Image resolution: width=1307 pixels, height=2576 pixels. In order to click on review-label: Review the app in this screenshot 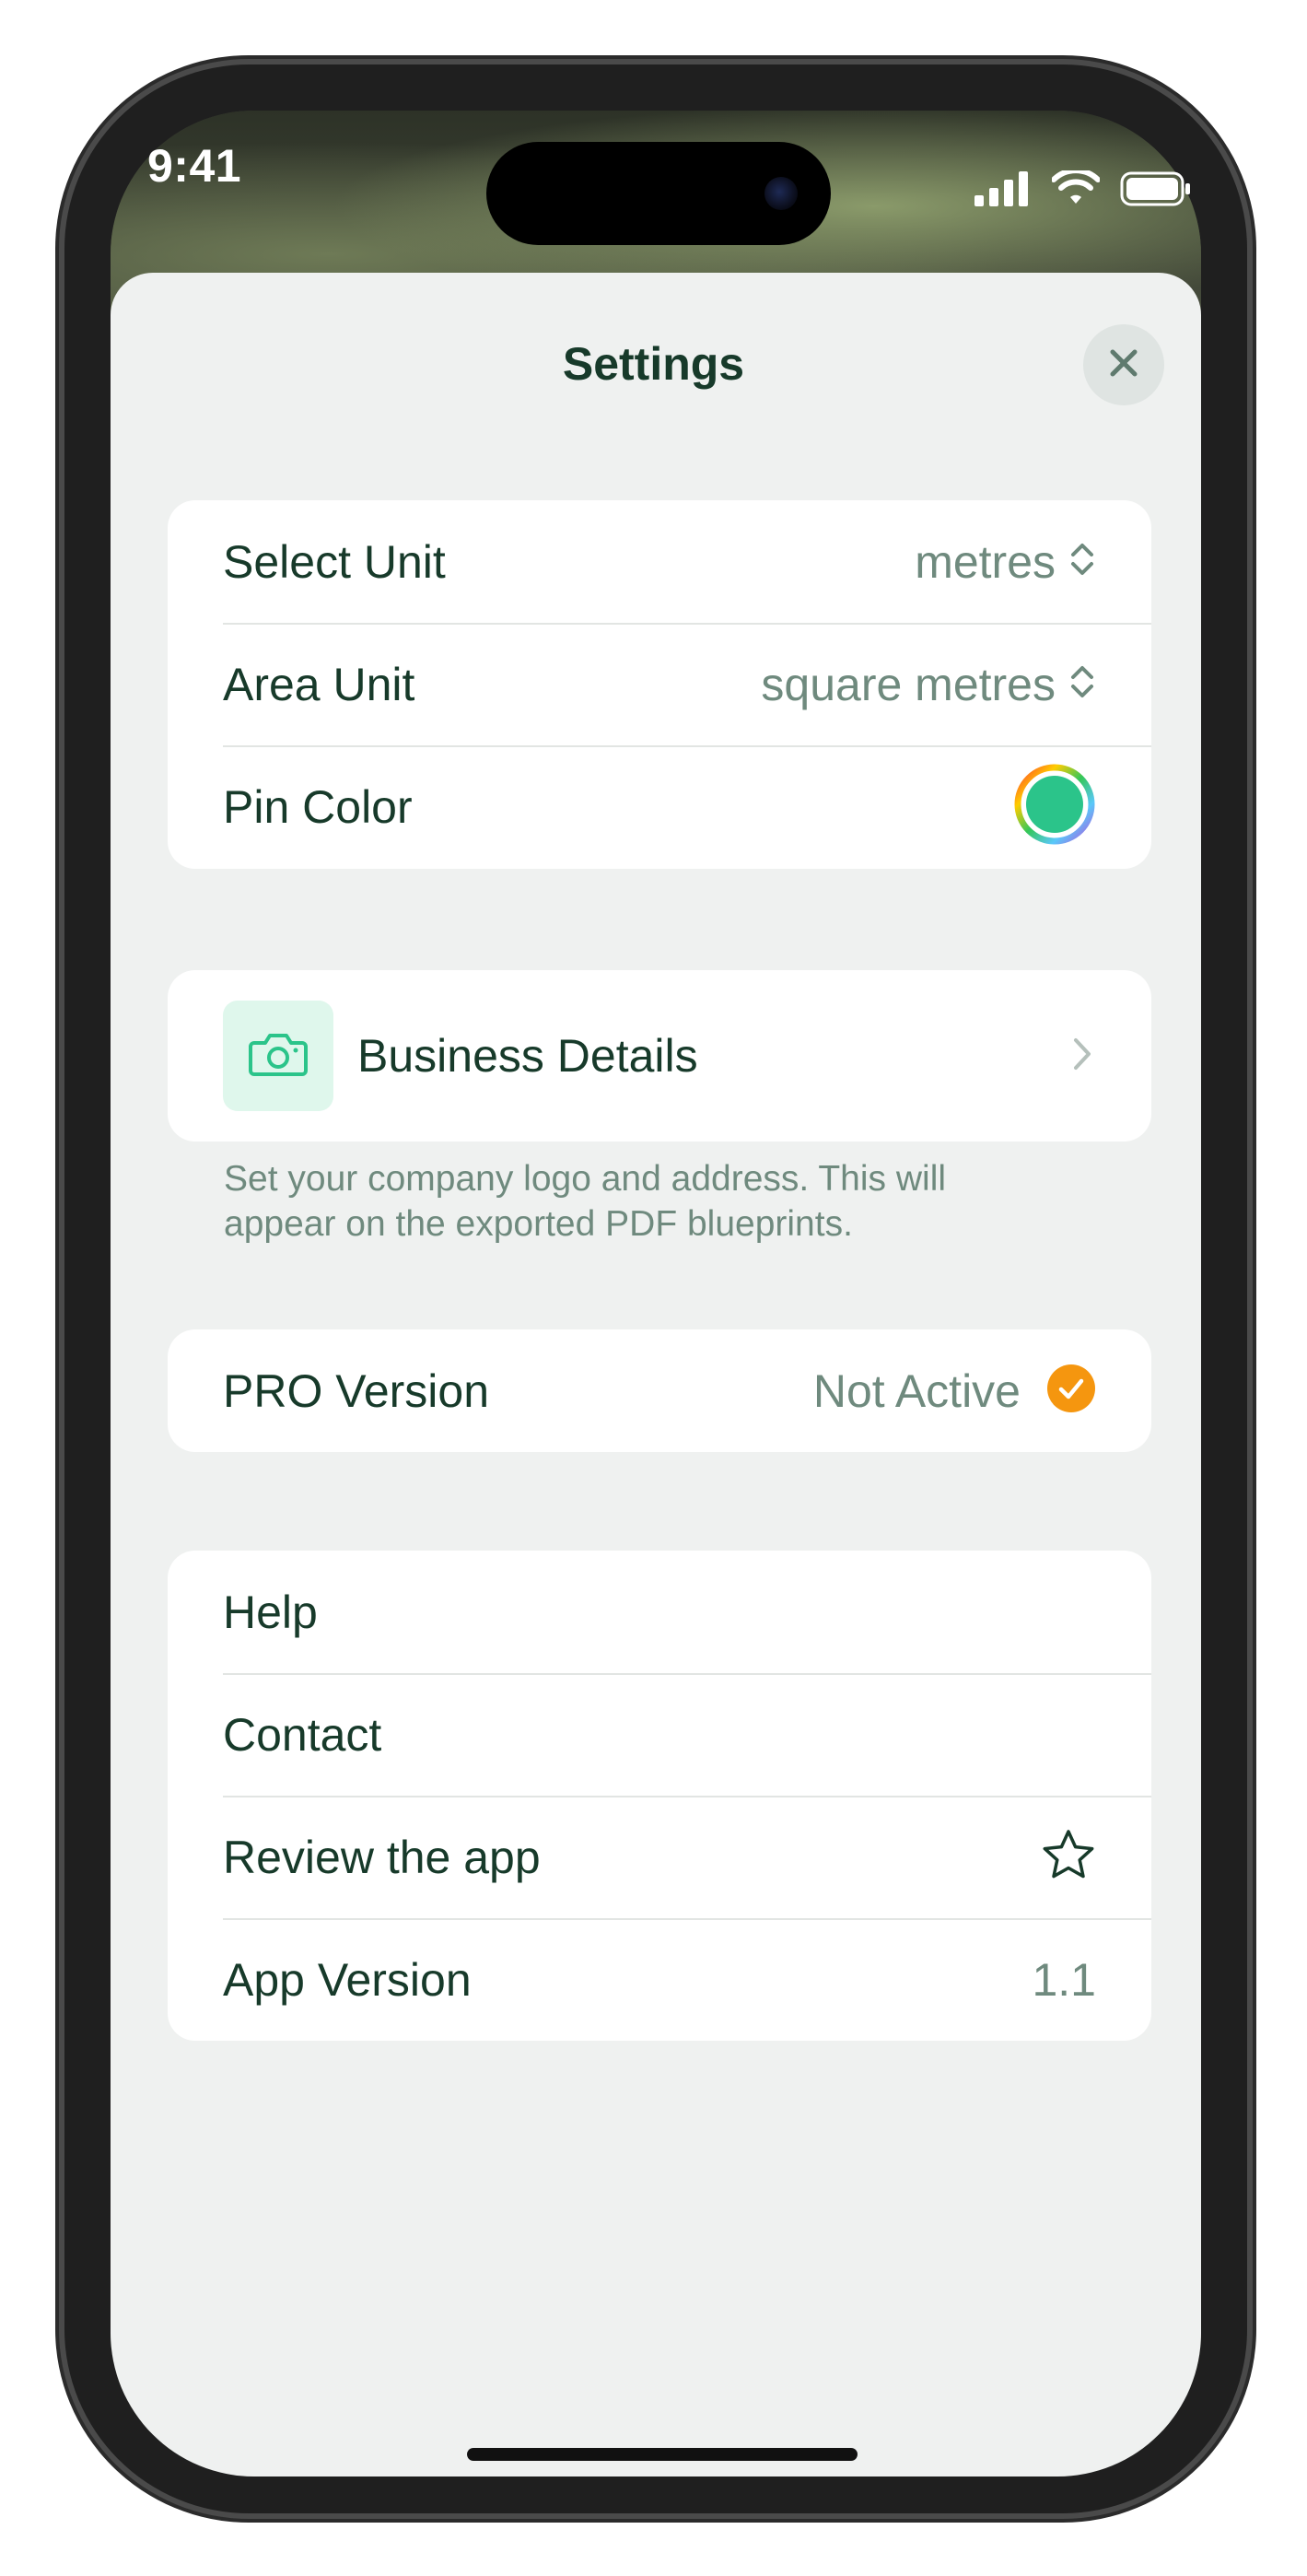, I will do `click(382, 1857)`.